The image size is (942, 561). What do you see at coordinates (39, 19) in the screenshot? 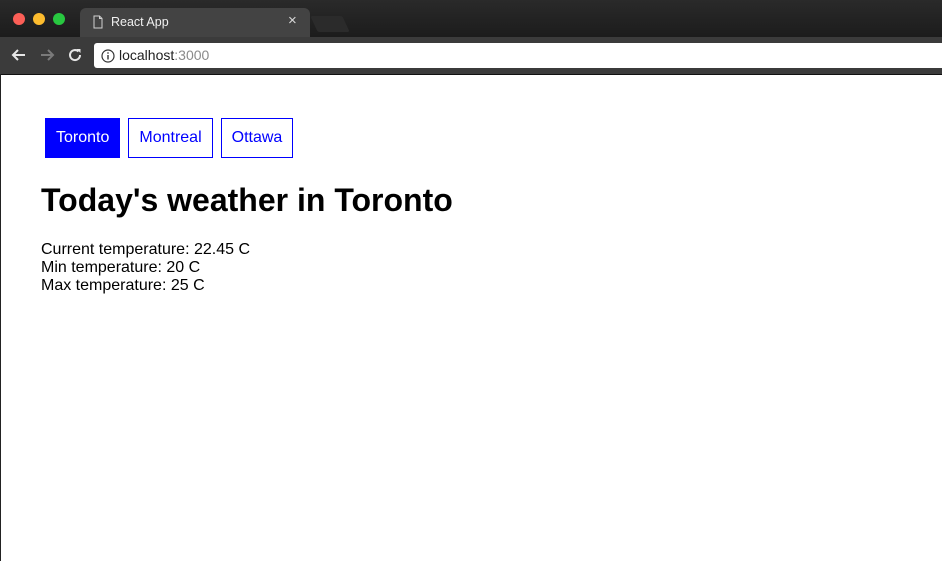
I see `window-minimize-button` at bounding box center [39, 19].